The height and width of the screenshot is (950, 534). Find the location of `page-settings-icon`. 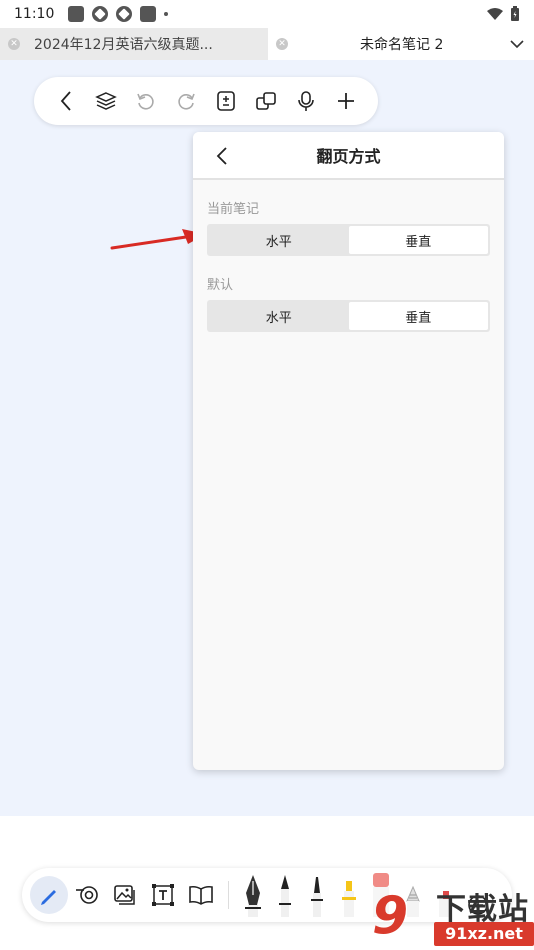

page-settings-icon is located at coordinates (226, 101).